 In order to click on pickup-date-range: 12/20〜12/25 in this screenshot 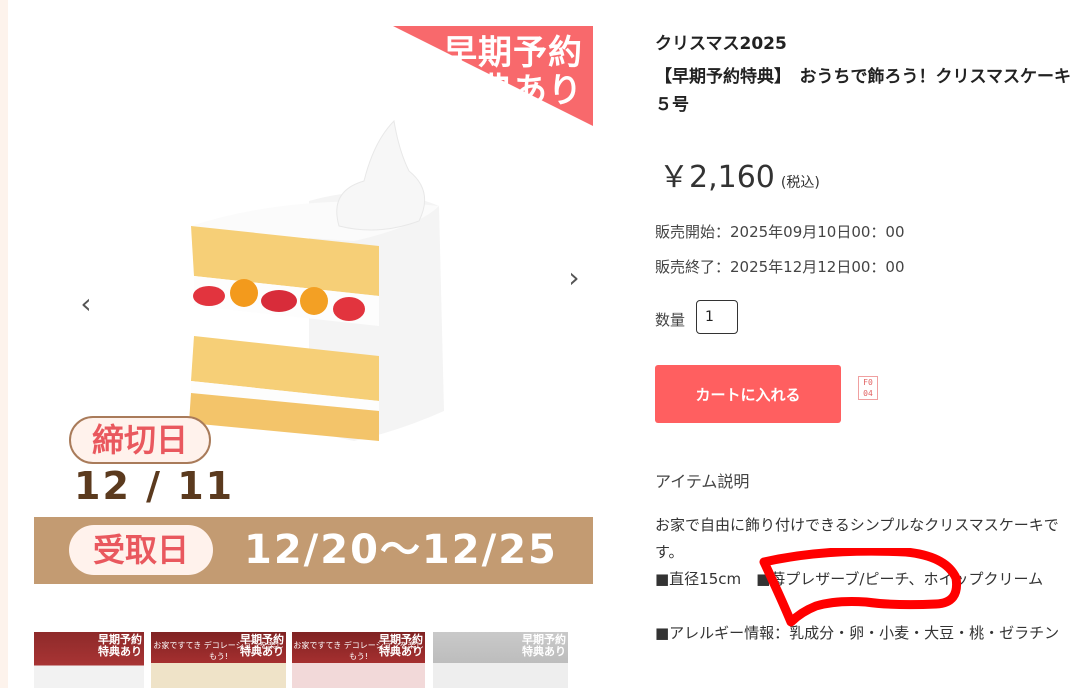, I will do `click(401, 550)`.